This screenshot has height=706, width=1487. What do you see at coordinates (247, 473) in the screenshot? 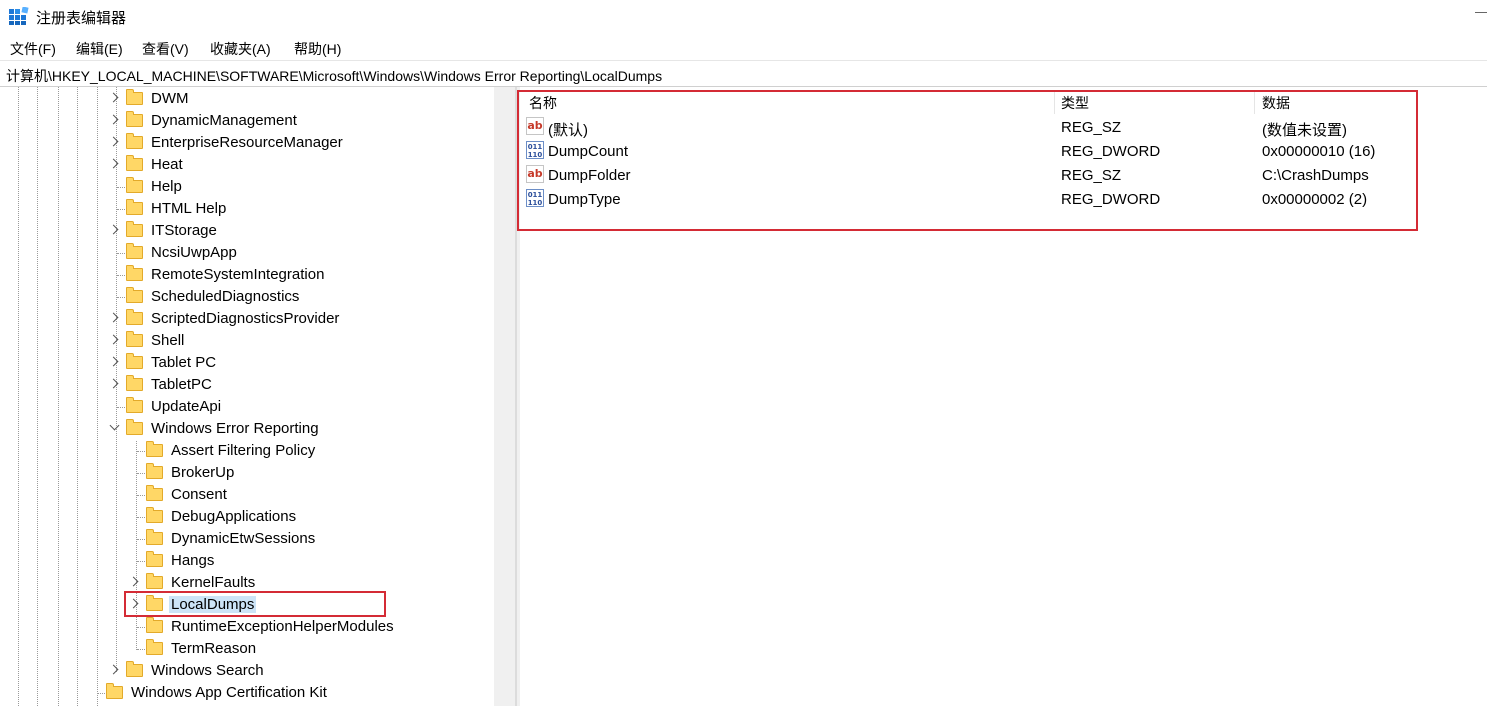
I see `tree-item: BrokerUp` at bounding box center [247, 473].